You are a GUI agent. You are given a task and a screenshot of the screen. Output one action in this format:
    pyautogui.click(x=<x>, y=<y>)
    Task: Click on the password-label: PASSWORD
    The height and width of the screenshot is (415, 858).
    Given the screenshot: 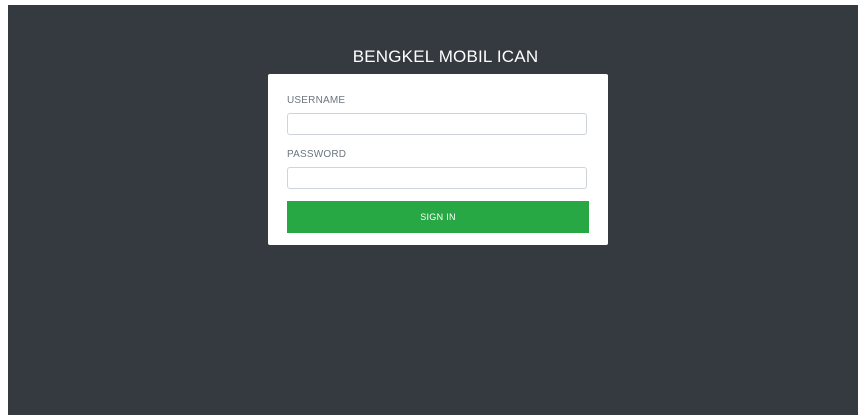 What is the action you would take?
    pyautogui.click(x=317, y=154)
    